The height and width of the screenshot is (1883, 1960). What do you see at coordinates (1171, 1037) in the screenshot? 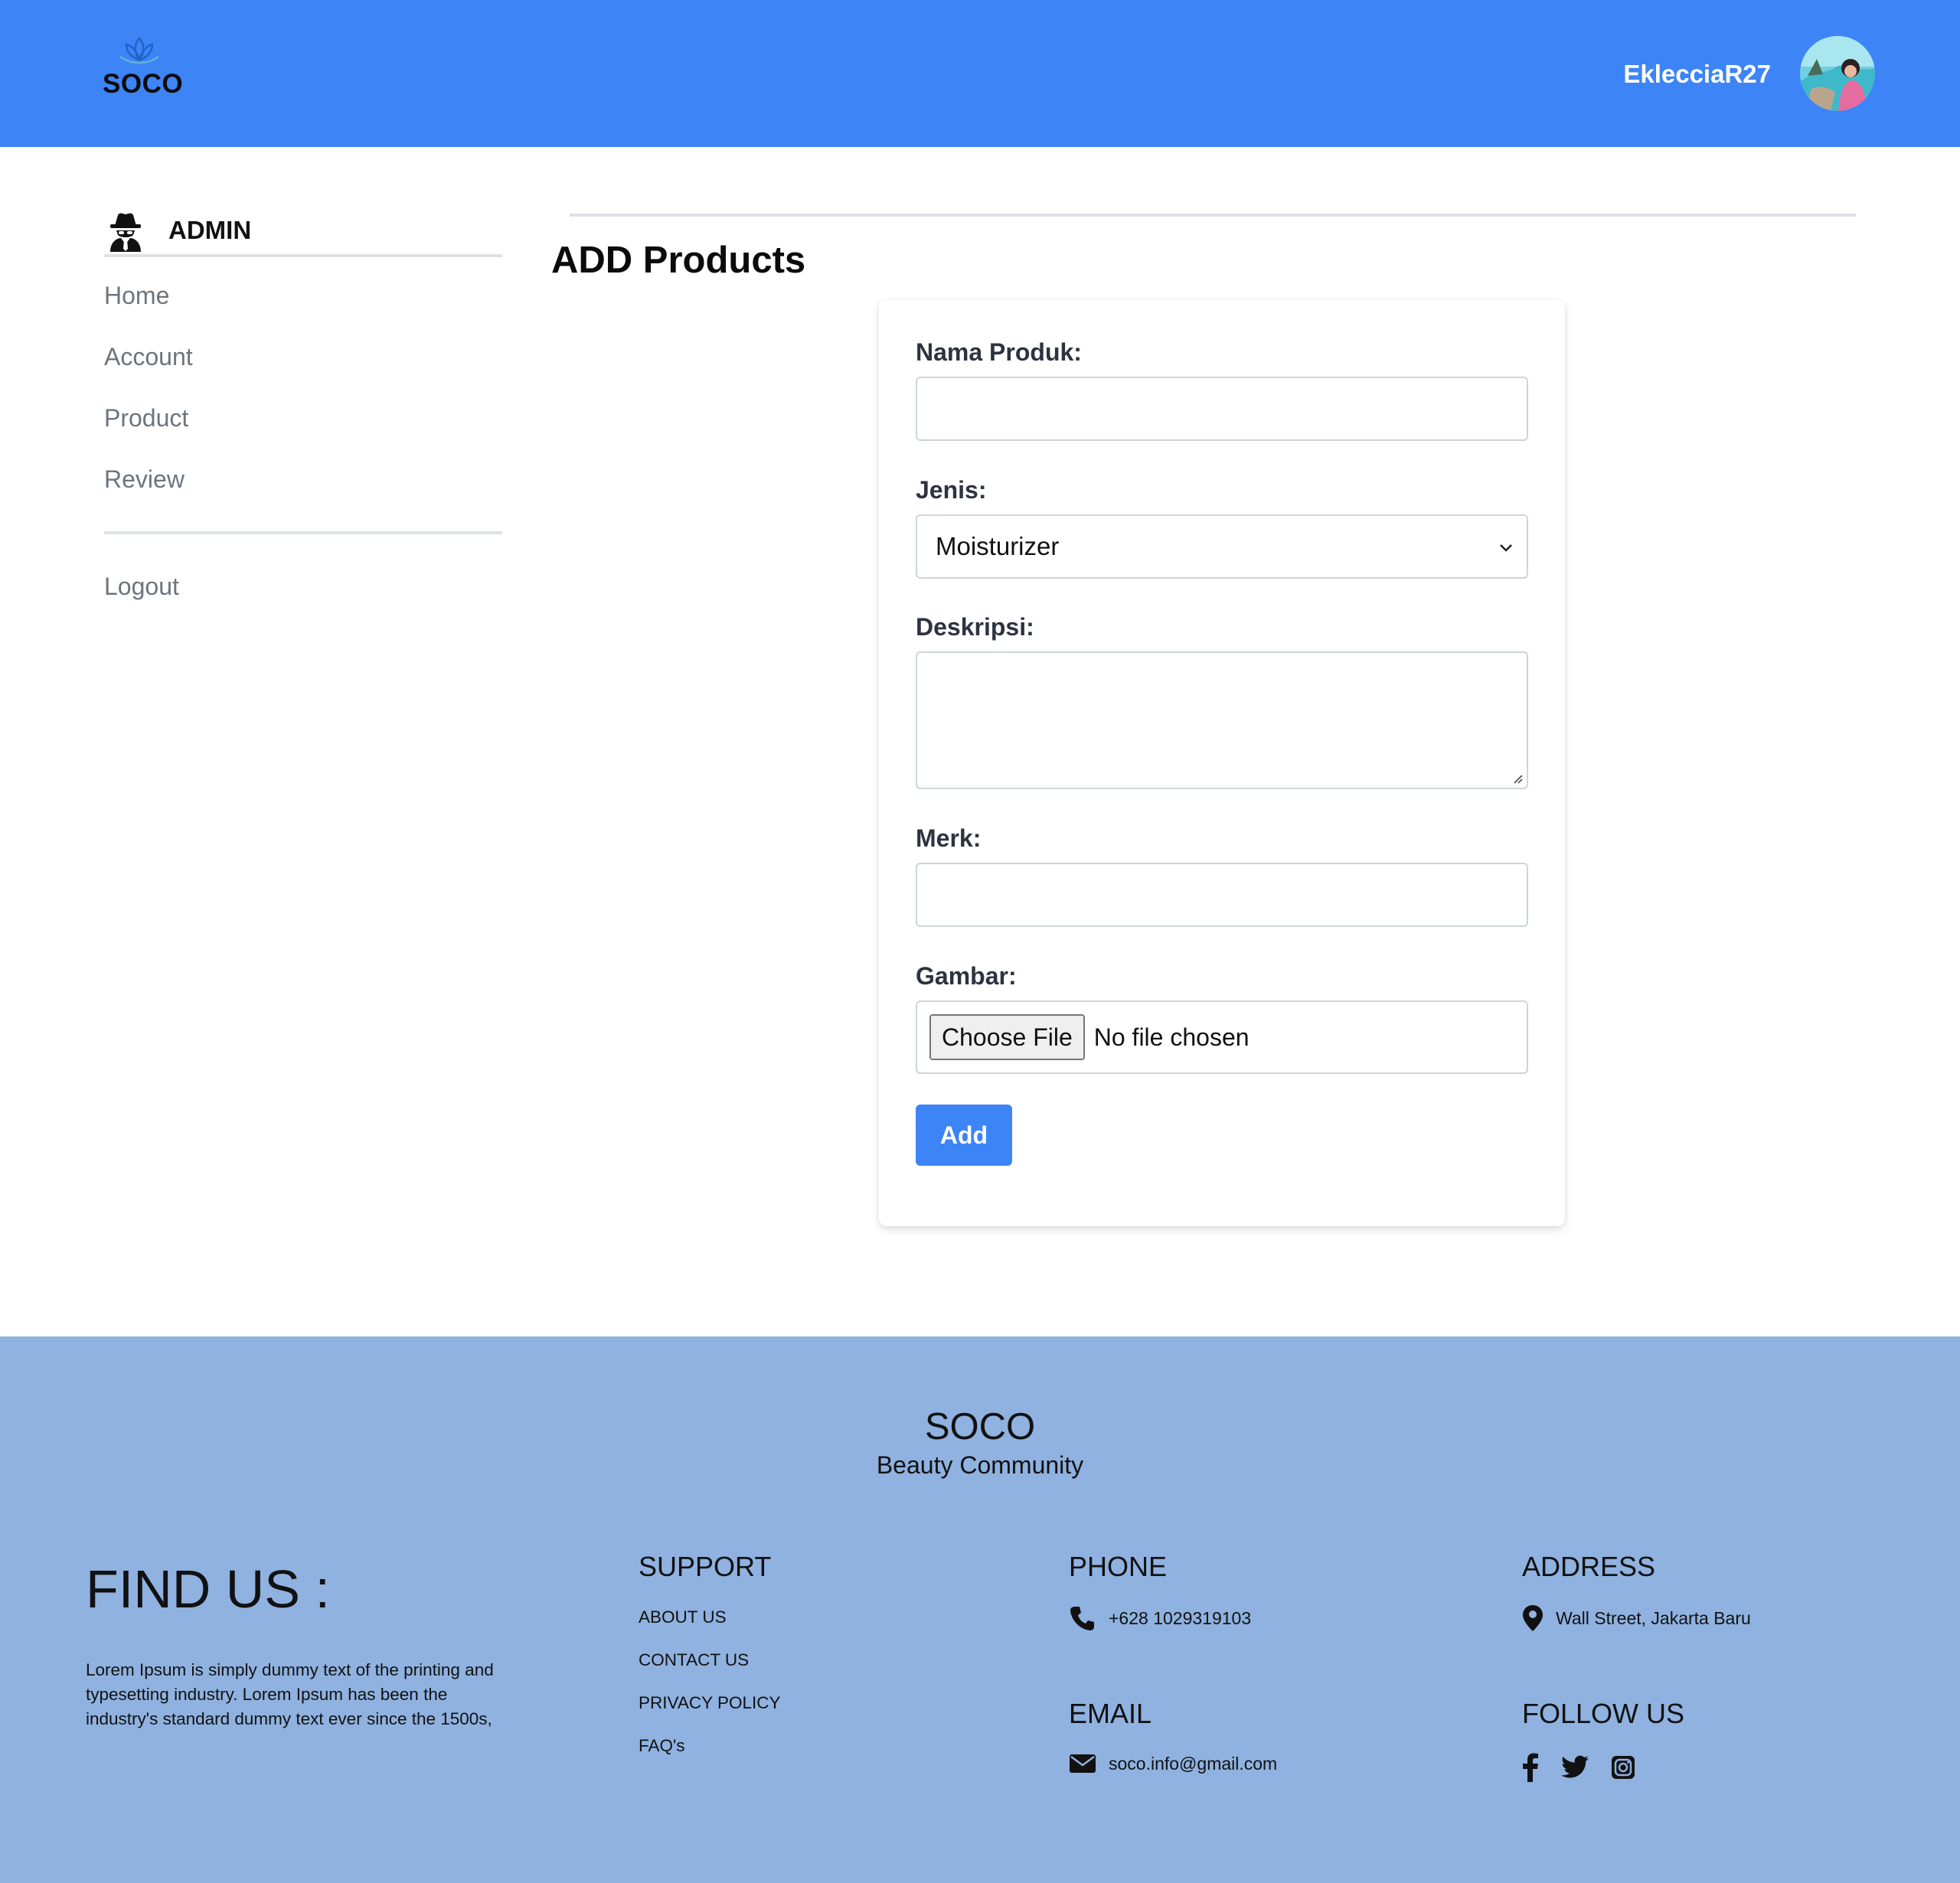
I see `file-status: No file chosen` at bounding box center [1171, 1037].